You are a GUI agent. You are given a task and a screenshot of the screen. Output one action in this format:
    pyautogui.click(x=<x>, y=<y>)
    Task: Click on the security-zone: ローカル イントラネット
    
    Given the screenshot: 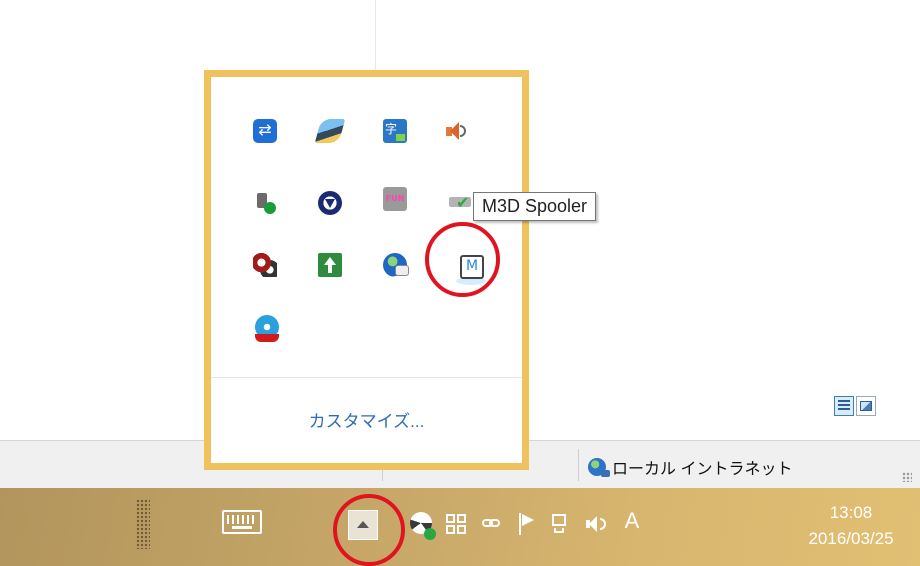 What is the action you would take?
    pyautogui.click(x=690, y=467)
    